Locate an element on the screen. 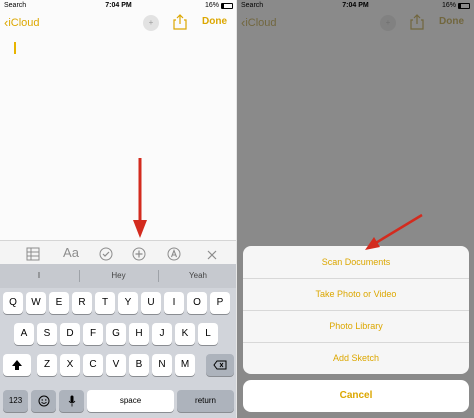 Image resolution: width=474 pixels, height=418 pixels. emoji-key is located at coordinates (43, 401).